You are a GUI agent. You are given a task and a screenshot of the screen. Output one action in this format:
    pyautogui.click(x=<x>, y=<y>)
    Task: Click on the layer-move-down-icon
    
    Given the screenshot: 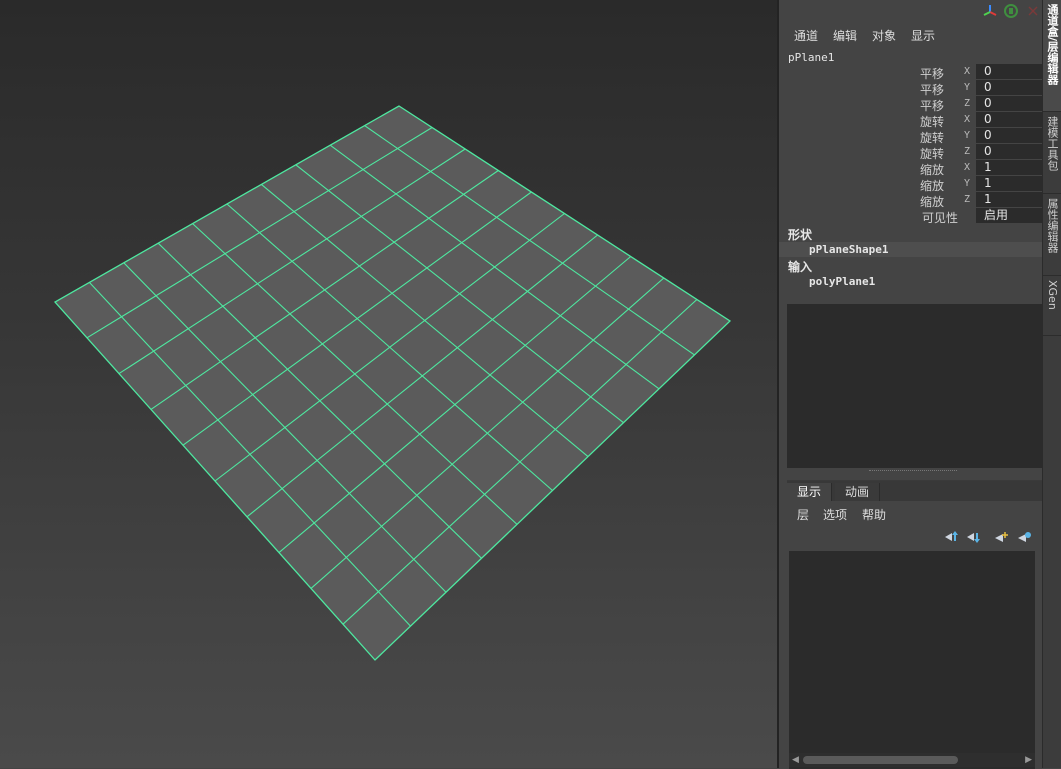 What is the action you would take?
    pyautogui.click(x=973, y=537)
    